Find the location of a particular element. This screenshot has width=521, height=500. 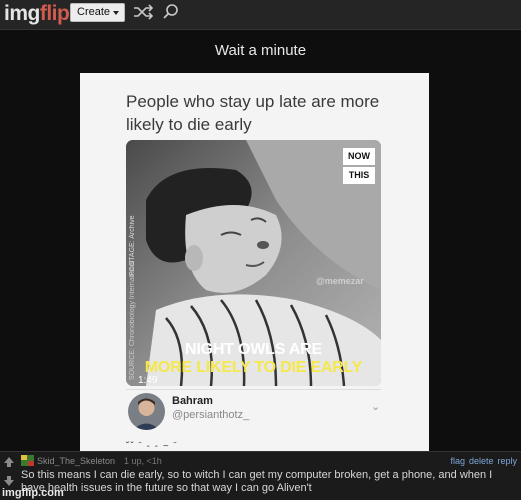

flag-link: flag is located at coordinates (457, 461).